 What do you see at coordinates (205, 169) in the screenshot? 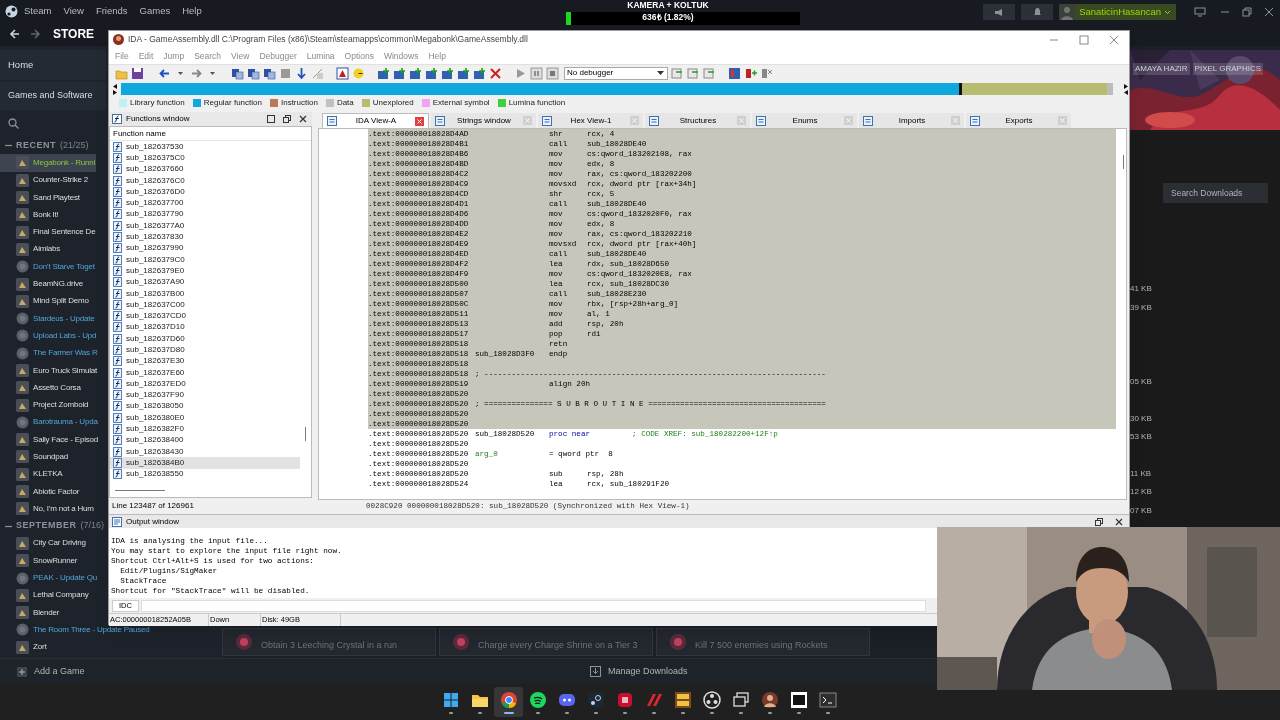
I see `function-row: sub_182637660` at bounding box center [205, 169].